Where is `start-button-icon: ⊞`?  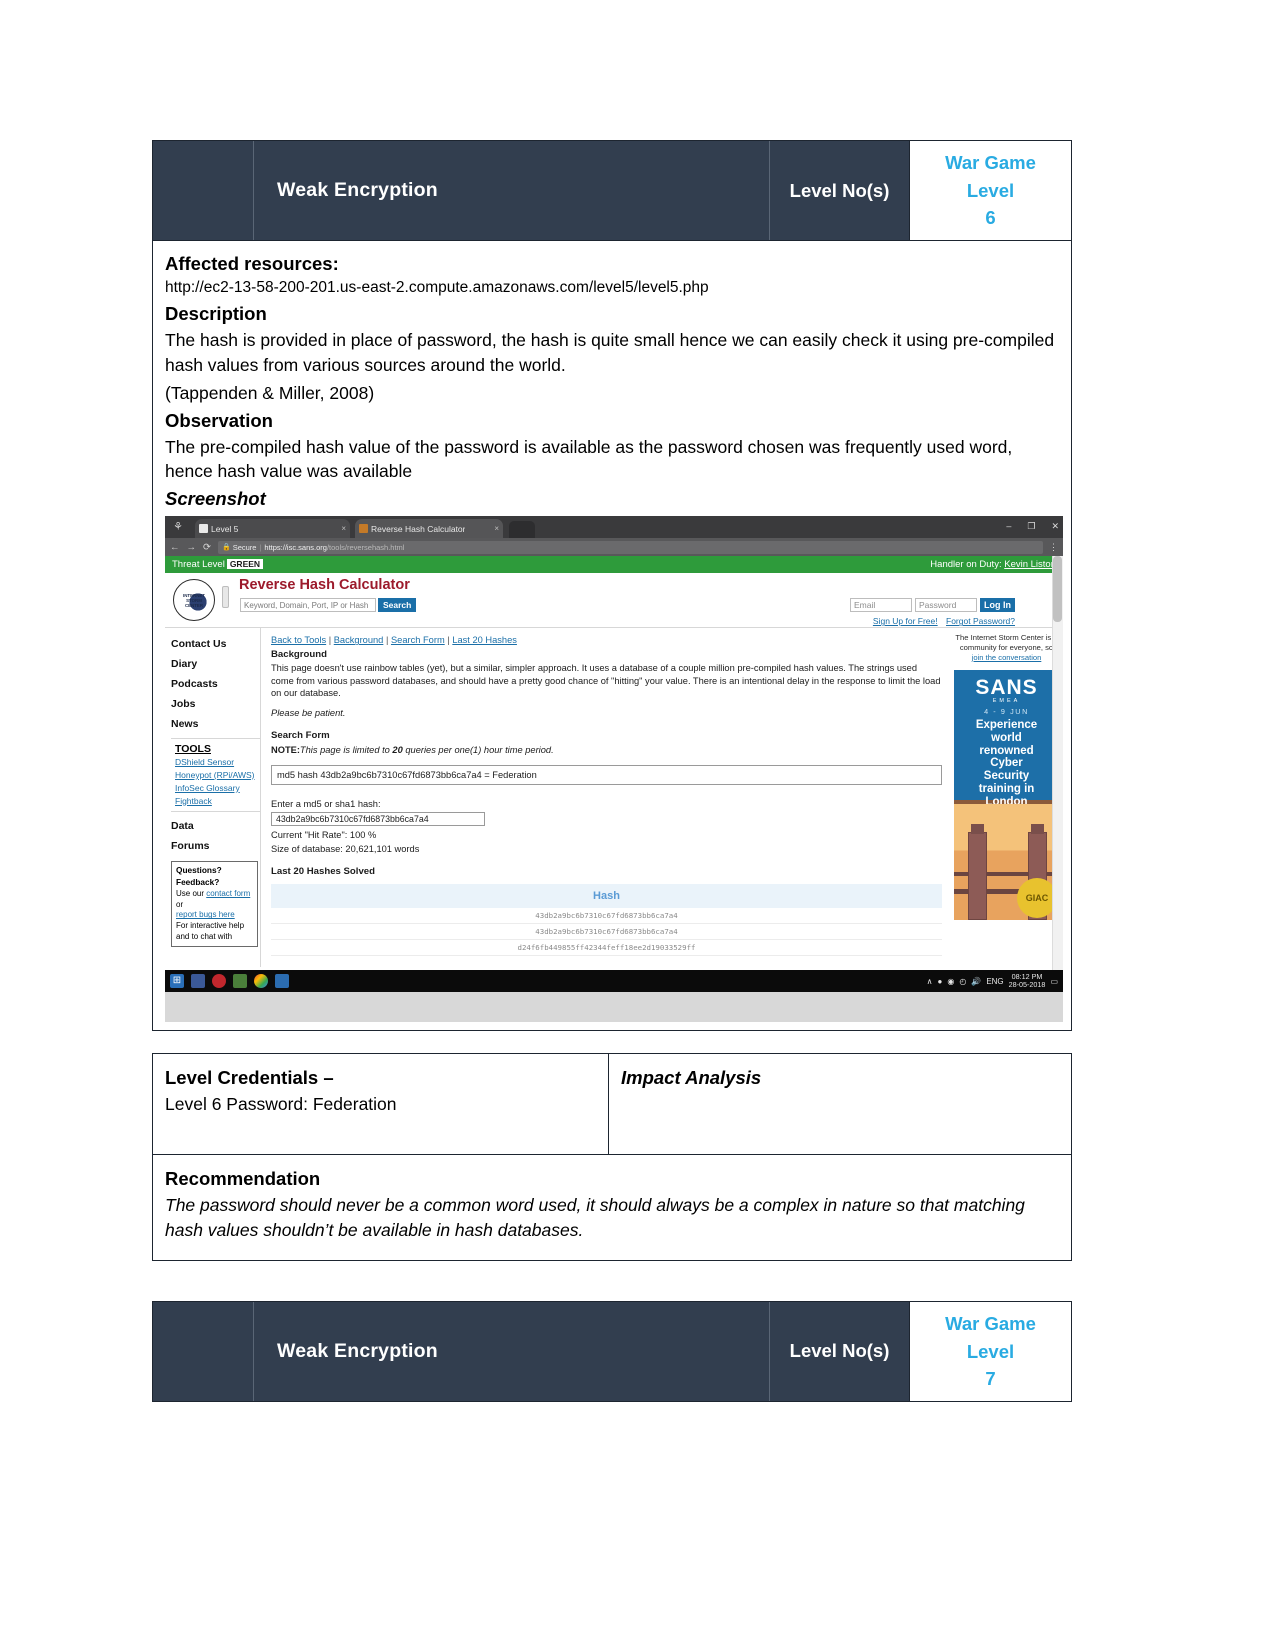 start-button-icon: ⊞ is located at coordinates (177, 981).